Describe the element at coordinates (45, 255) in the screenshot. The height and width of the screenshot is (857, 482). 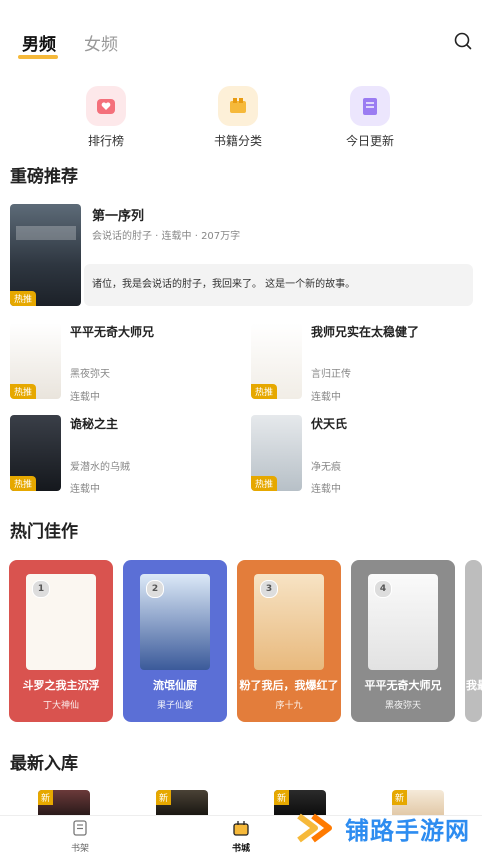
I see `featured-cover: 热推` at that location.